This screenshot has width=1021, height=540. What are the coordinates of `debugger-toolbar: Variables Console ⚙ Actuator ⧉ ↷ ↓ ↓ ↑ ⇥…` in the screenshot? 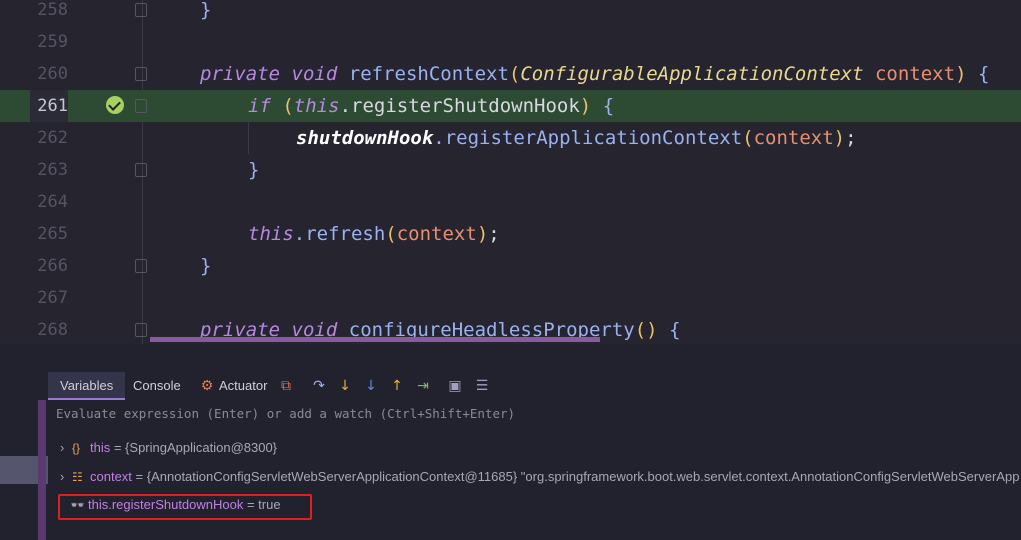 It's located at (510, 386).